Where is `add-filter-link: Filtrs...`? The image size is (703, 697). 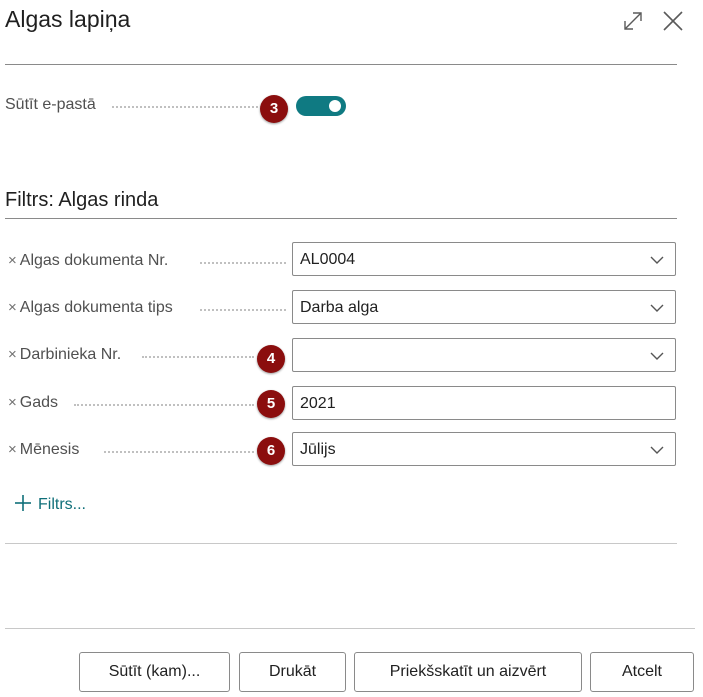 add-filter-link: Filtrs... is located at coordinates (50, 504).